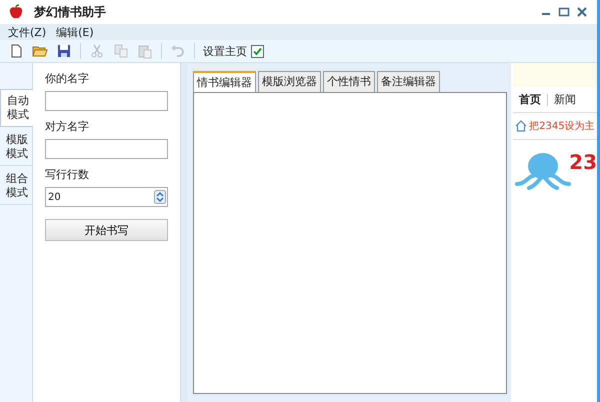  I want to click on editor-tab: 模版浏览器, so click(290, 81).